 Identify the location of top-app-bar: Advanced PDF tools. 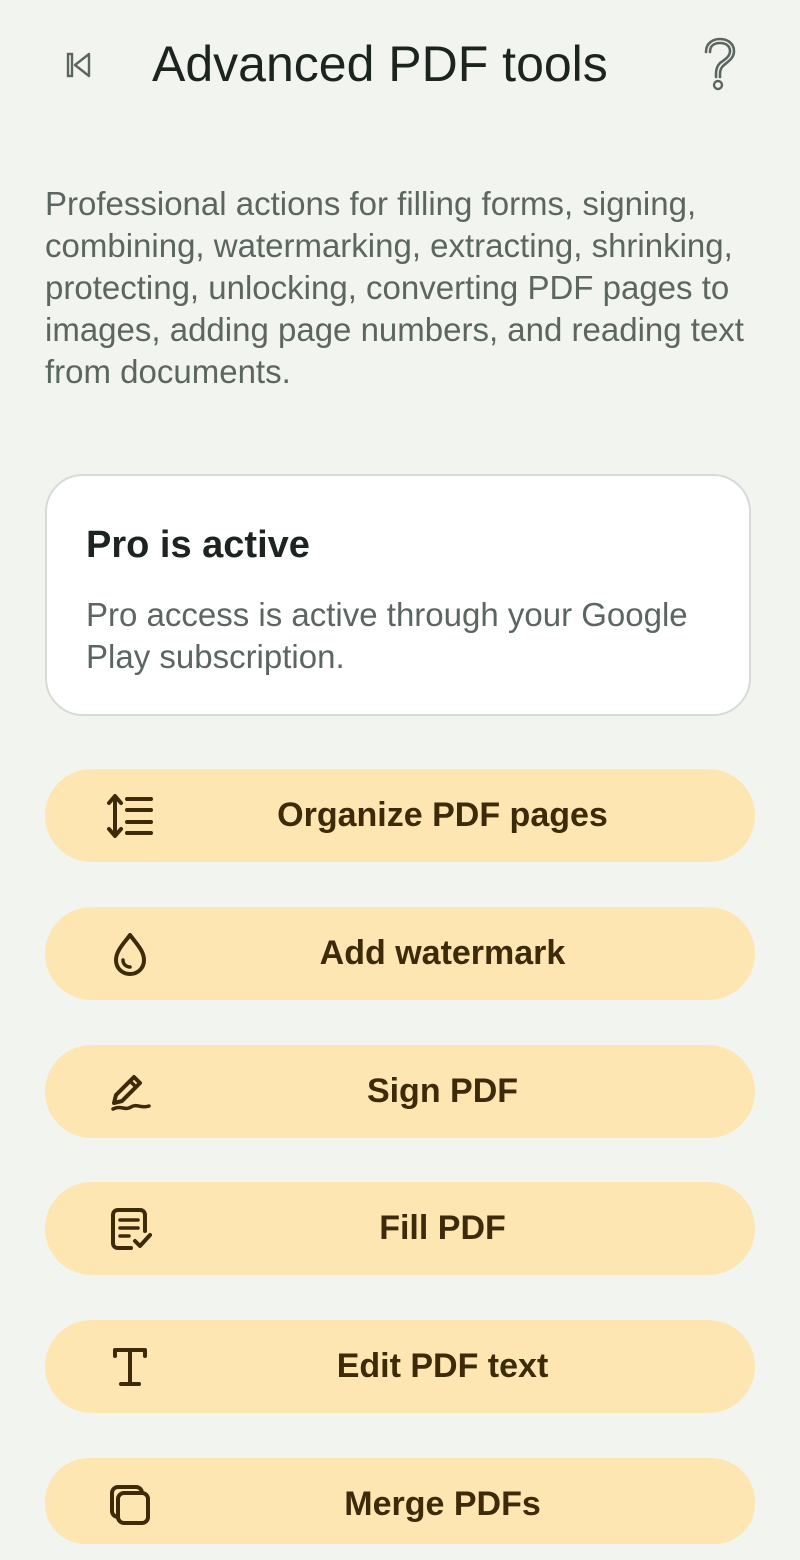
(400, 65).